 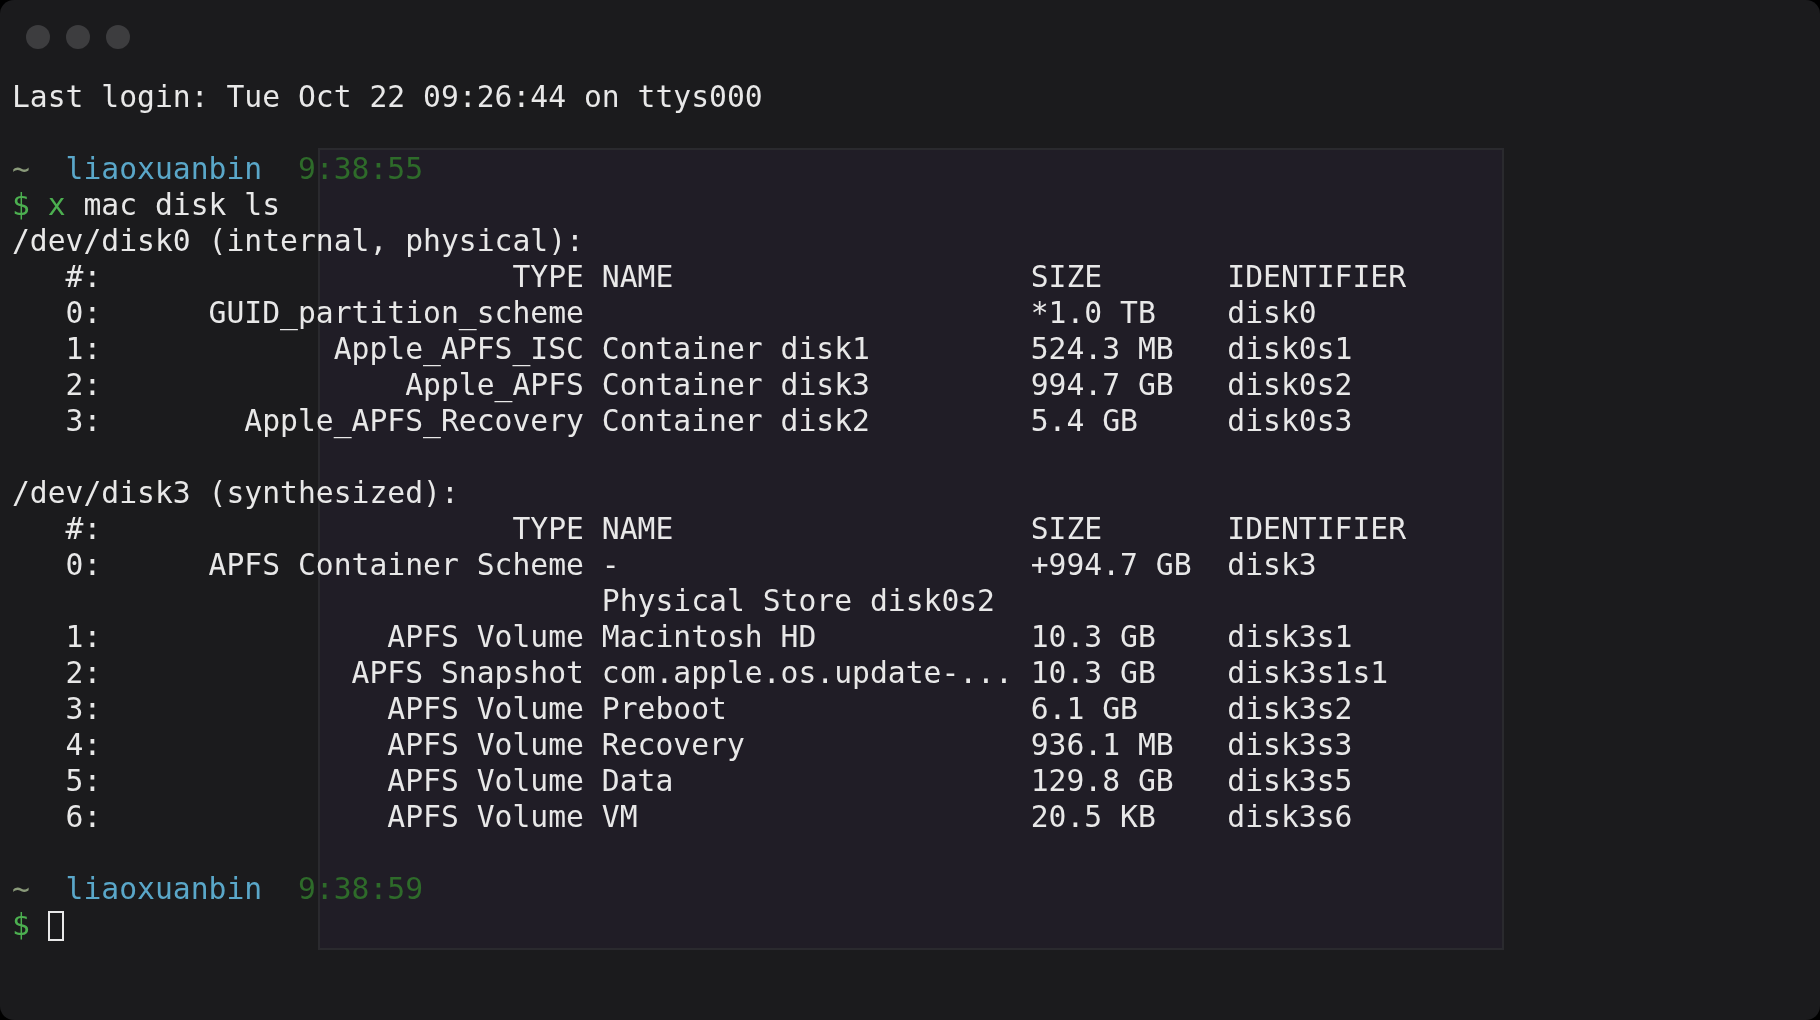 I want to click on table-cell: +994.7 GB, so click(x=1111, y=565).